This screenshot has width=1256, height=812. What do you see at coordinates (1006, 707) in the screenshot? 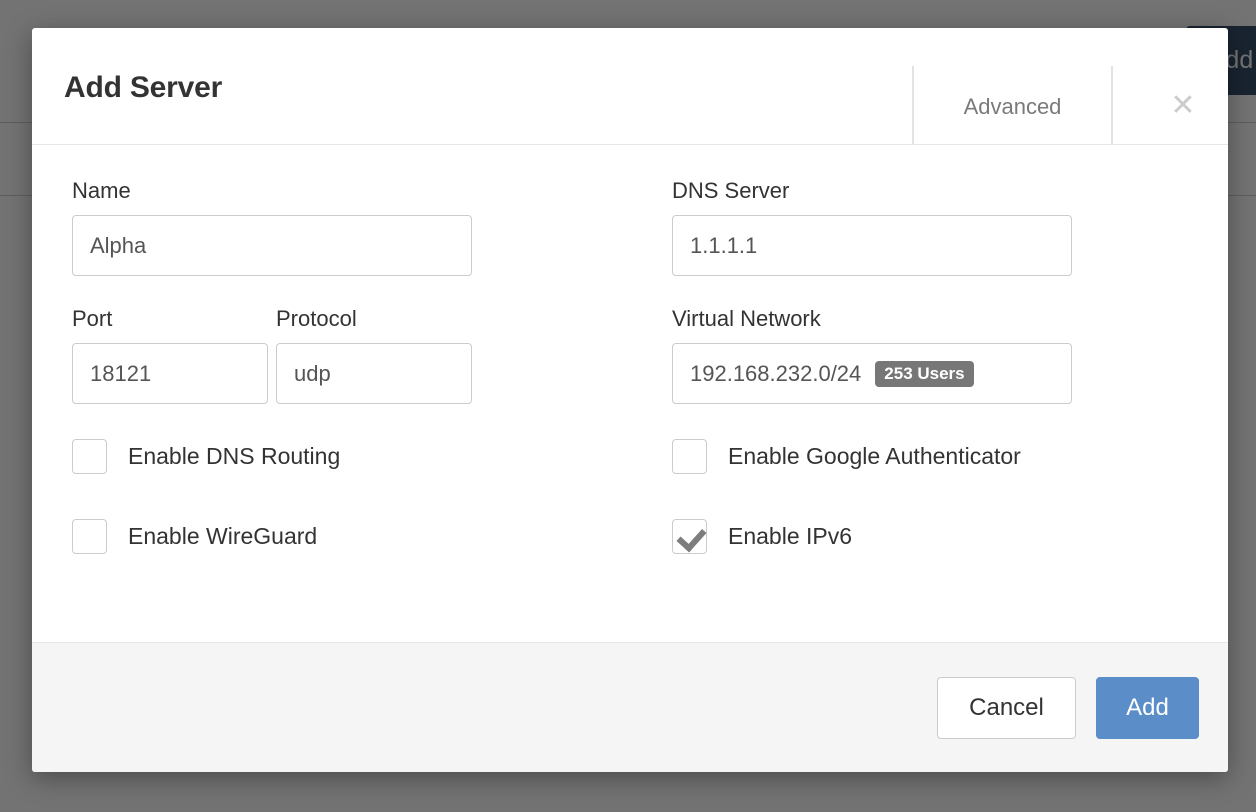
I see `cancel-button: Cancel` at bounding box center [1006, 707].